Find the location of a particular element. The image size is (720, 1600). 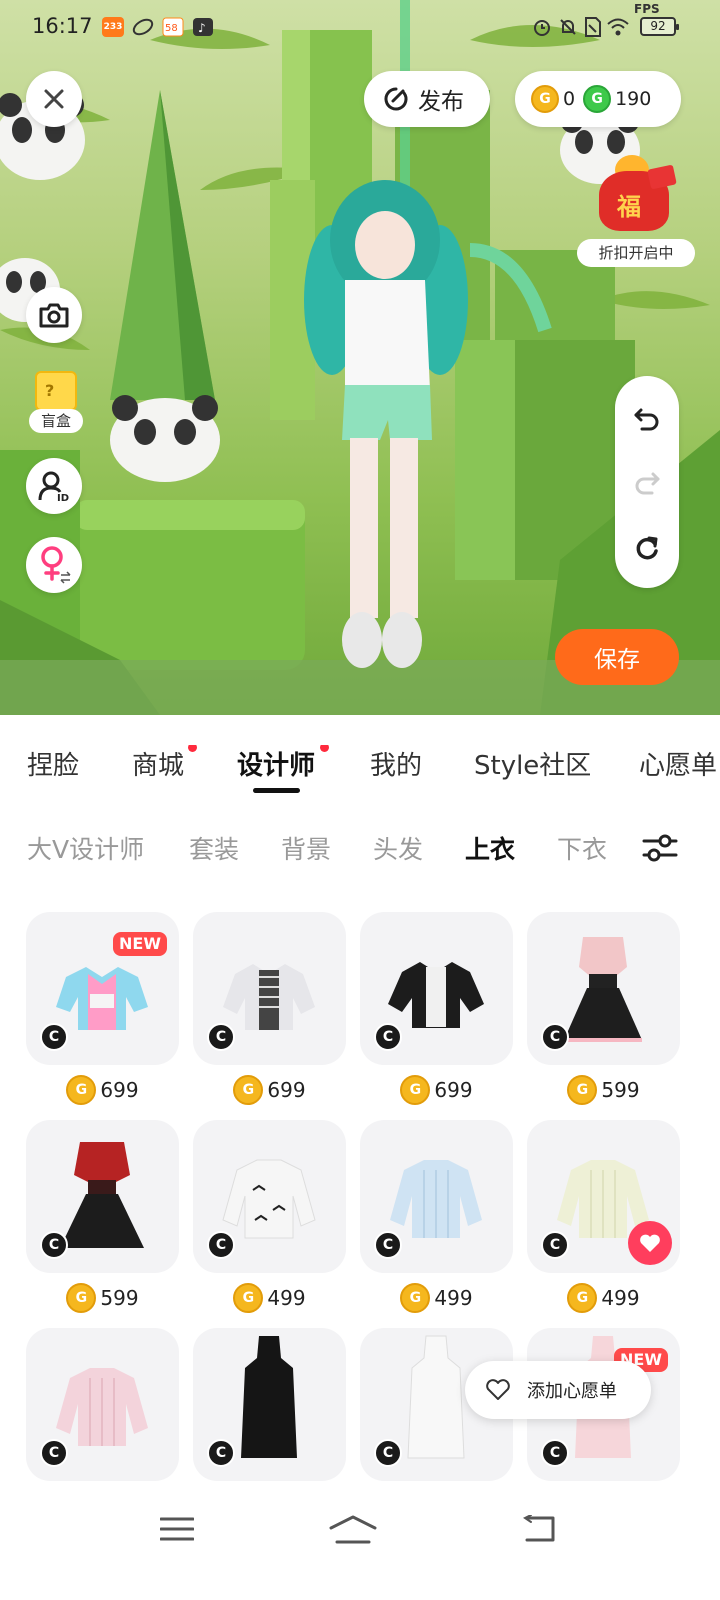

undo-button is located at coordinates (647, 420).